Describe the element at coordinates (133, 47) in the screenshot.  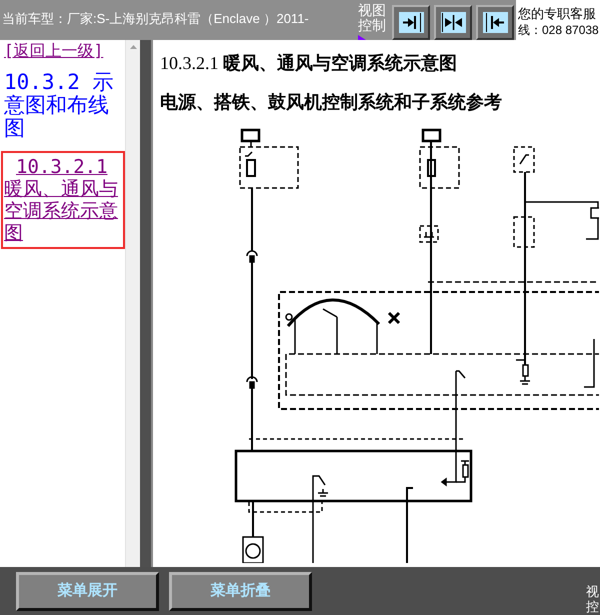
I see `scroll-up-arrow-icon` at that location.